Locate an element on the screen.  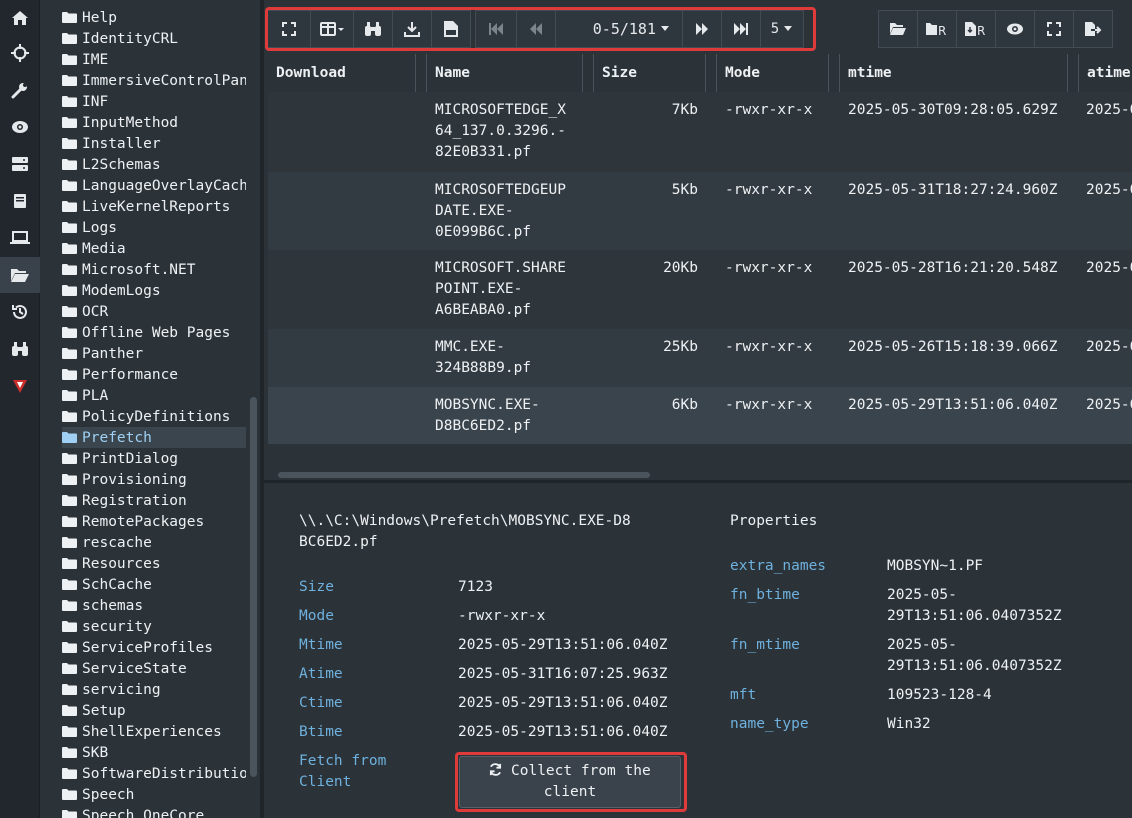
binoculars-icon is located at coordinates (20, 349).